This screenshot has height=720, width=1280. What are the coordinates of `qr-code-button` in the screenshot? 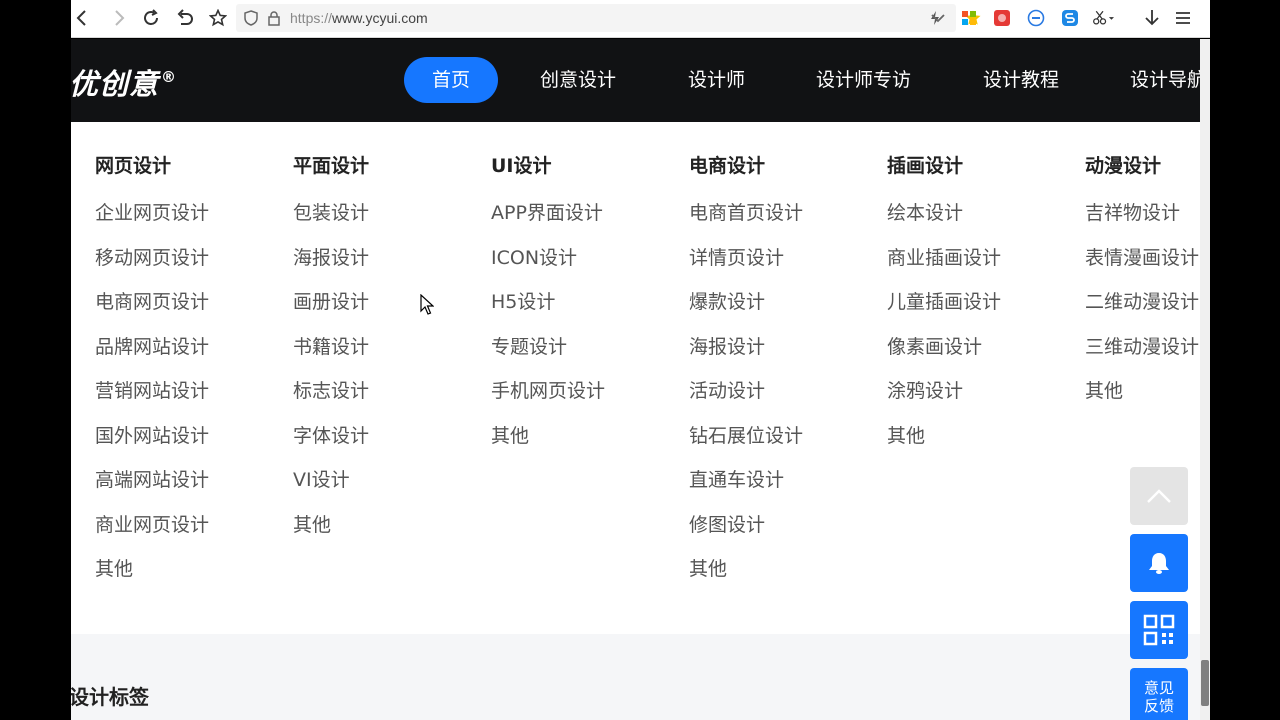 It's located at (1159, 630).